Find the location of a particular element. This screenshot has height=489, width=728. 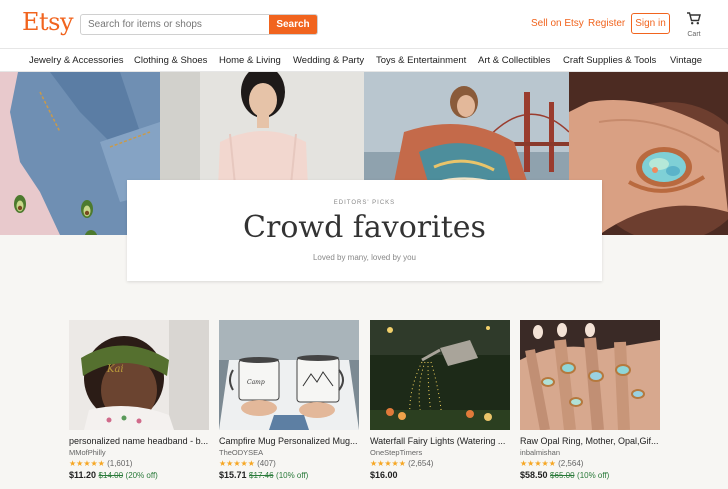

search-bar: Search is located at coordinates (199, 24).